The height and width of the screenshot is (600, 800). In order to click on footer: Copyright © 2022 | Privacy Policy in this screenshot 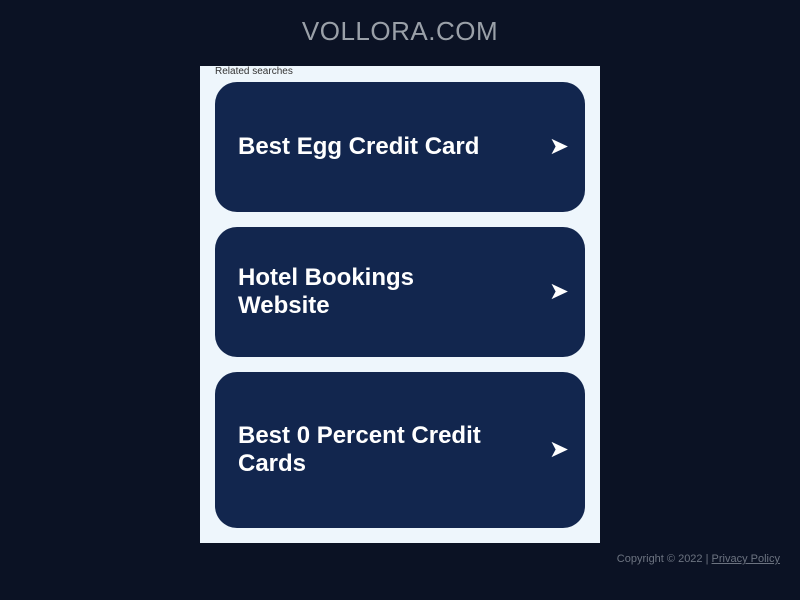, I will do `click(698, 559)`.